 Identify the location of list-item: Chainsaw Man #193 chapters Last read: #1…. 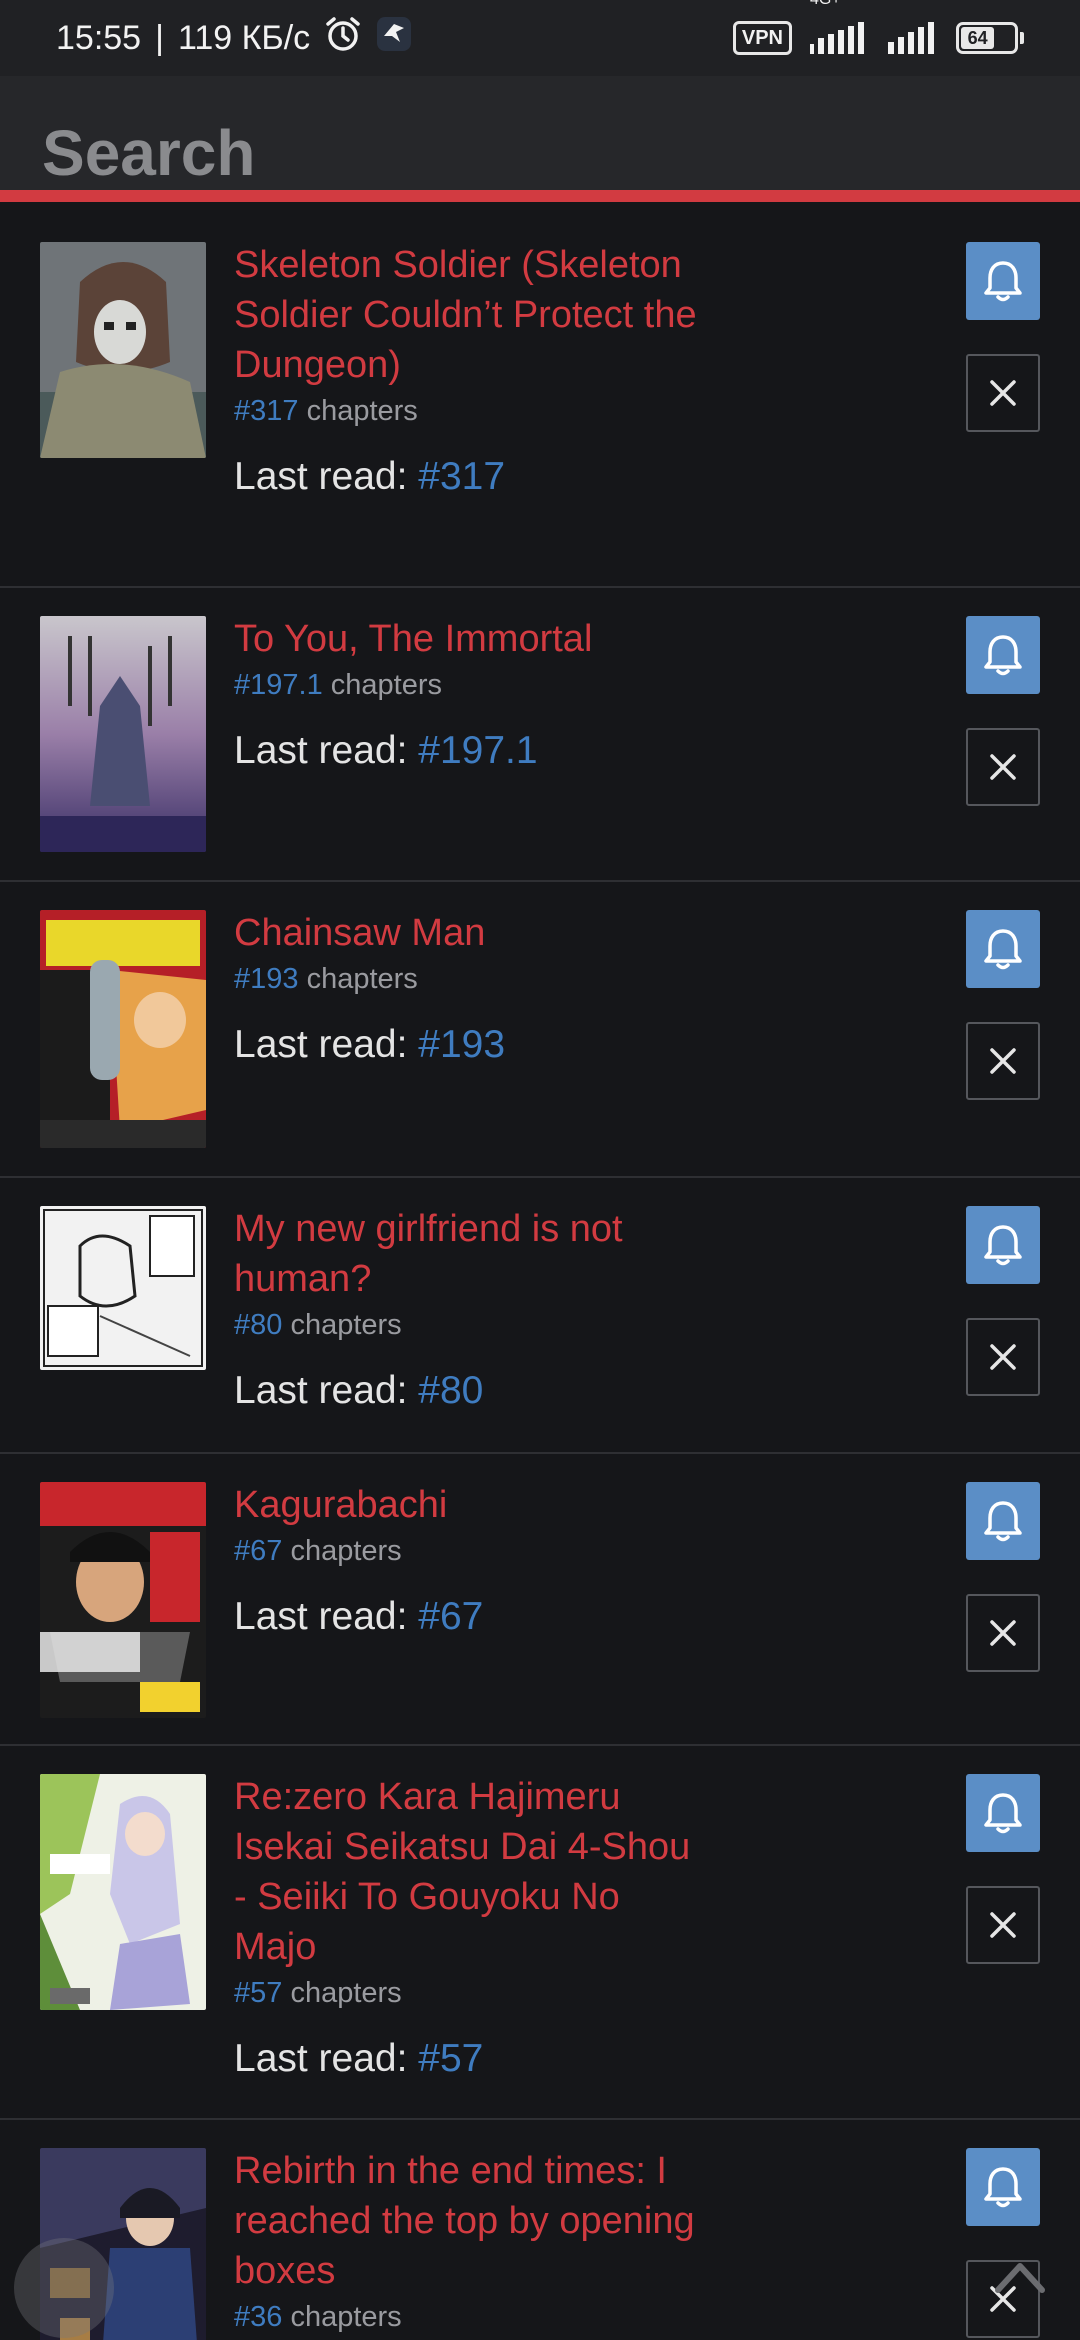
(540, 1030).